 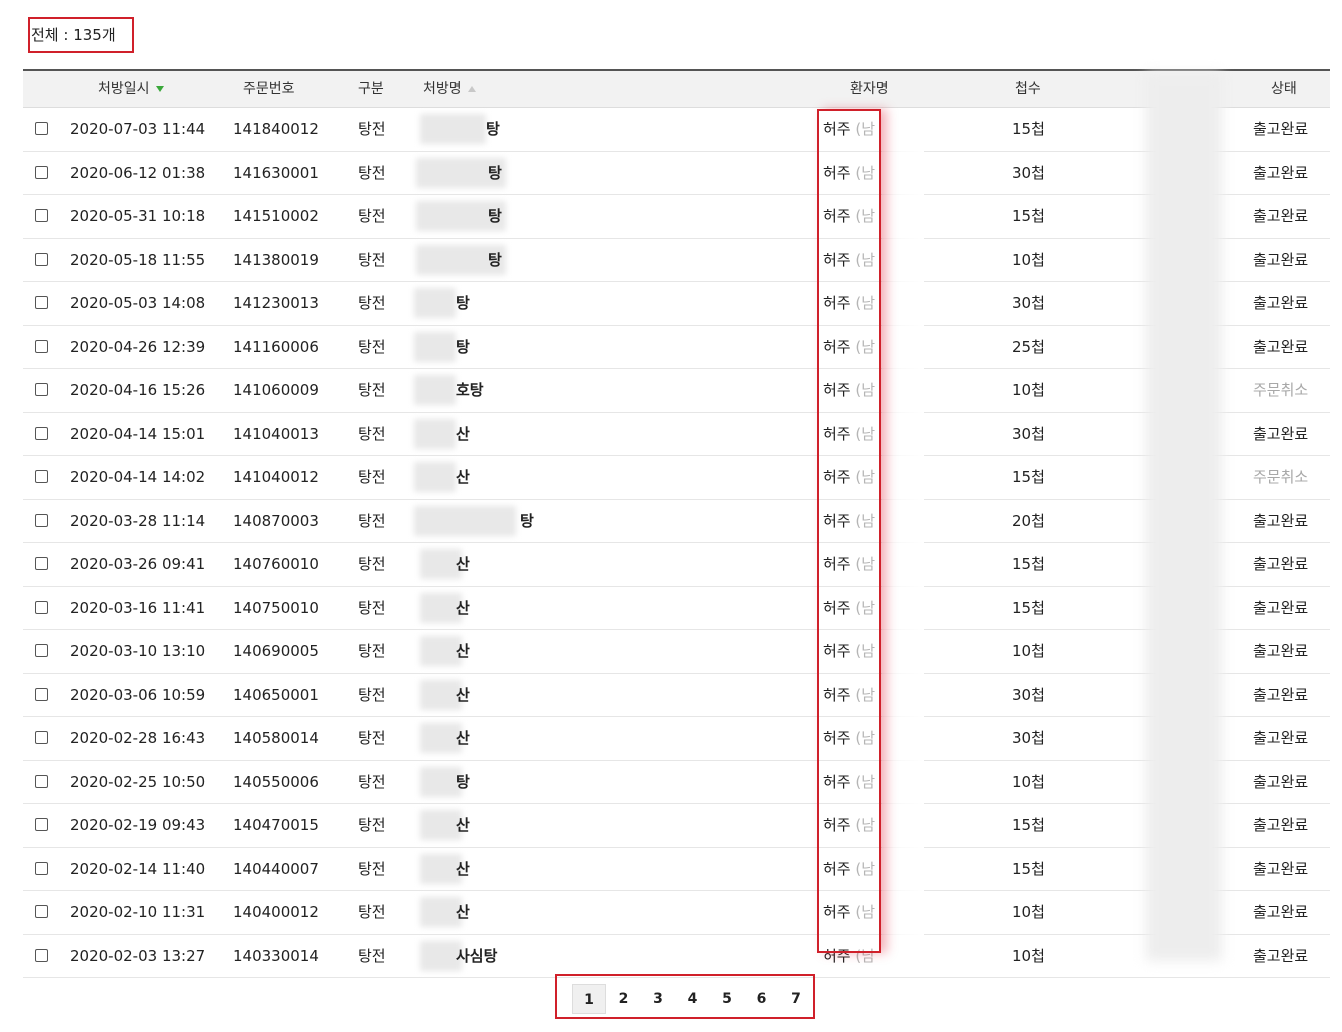 What do you see at coordinates (276, 607) in the screenshot?
I see `row-order-no: 140750010` at bounding box center [276, 607].